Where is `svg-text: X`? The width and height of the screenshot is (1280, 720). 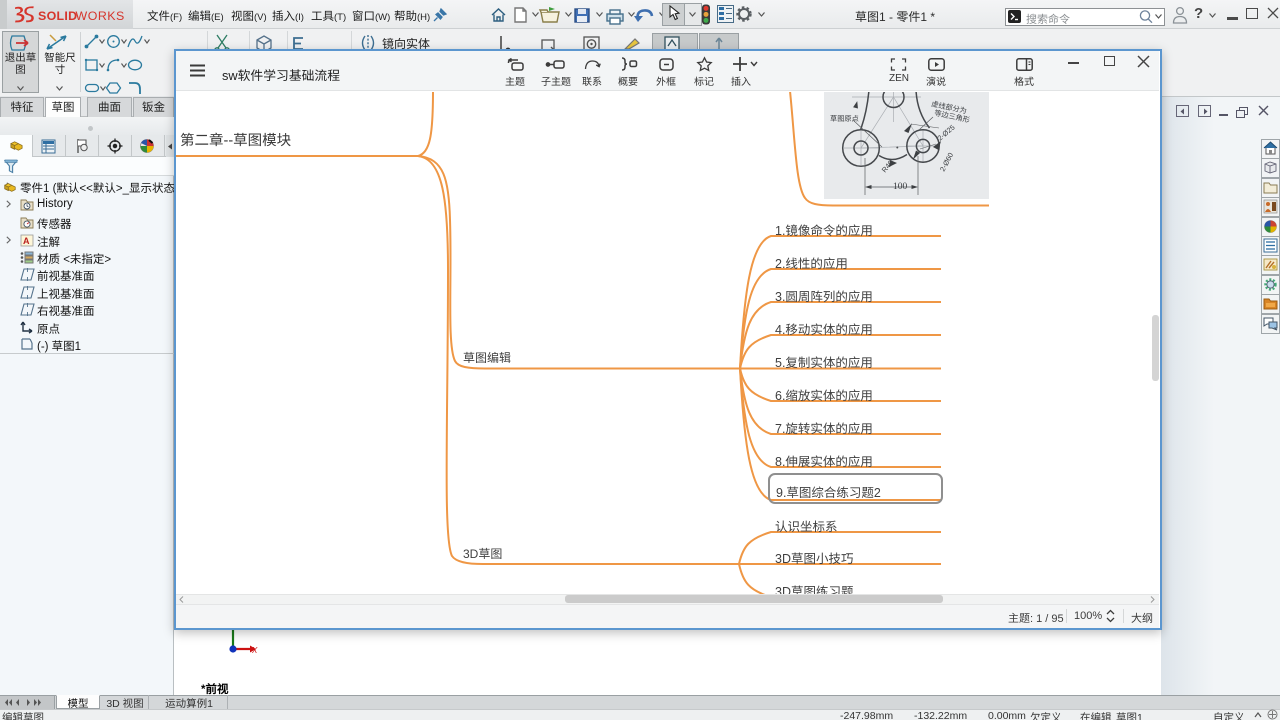 svg-text: X is located at coordinates (254, 650).